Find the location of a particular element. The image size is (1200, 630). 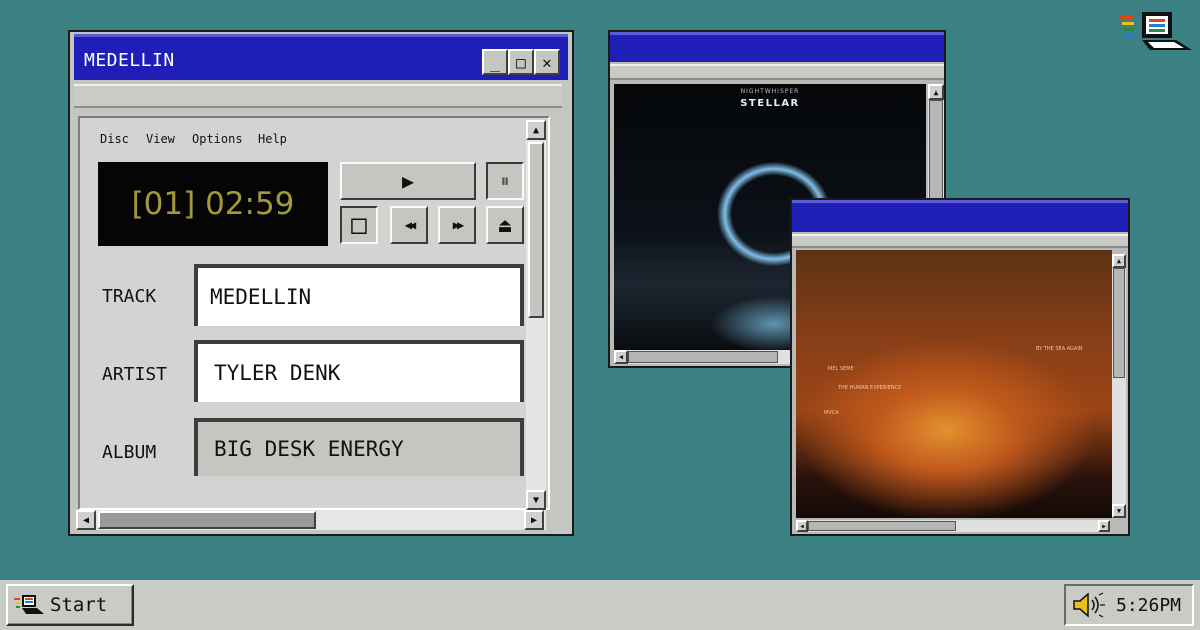

fast-forward-icon: ▶▶ is located at coordinates (458, 225).